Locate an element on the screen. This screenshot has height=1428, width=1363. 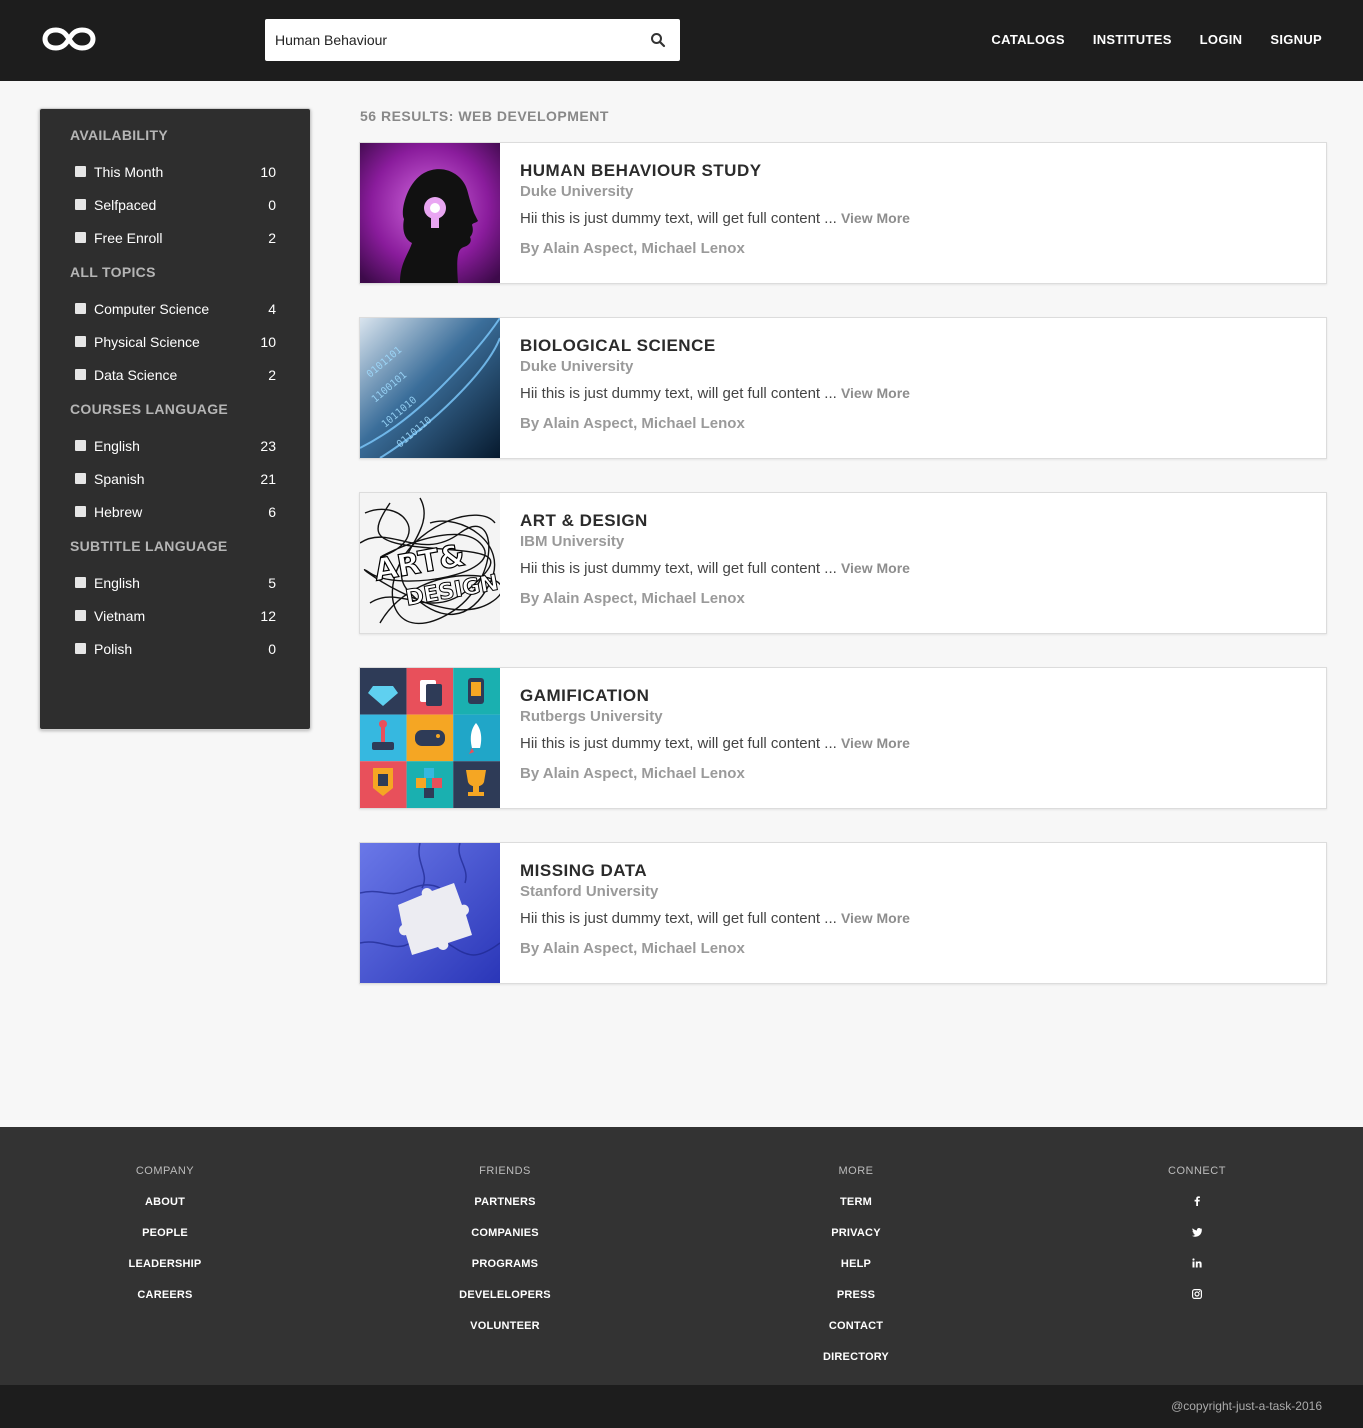
nav-login: LOGIN is located at coordinates (1221, 39).